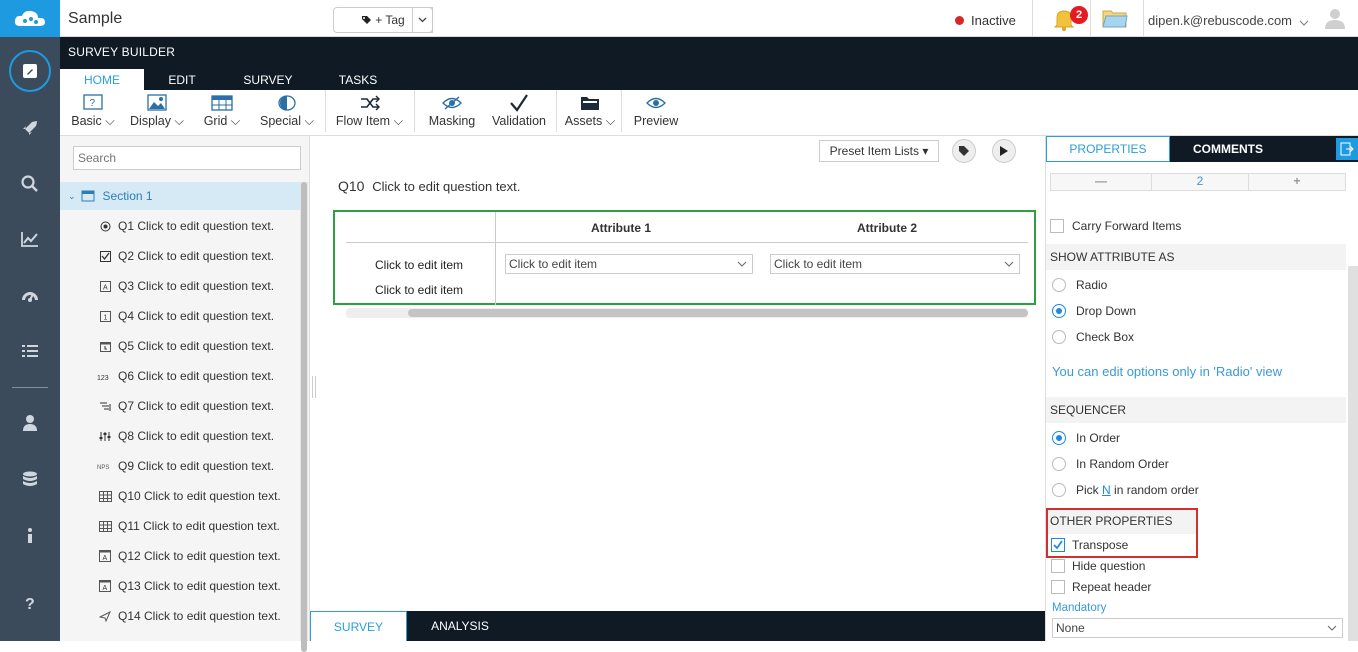 This screenshot has width=1358, height=652. I want to click on tag-icon, so click(964, 151).